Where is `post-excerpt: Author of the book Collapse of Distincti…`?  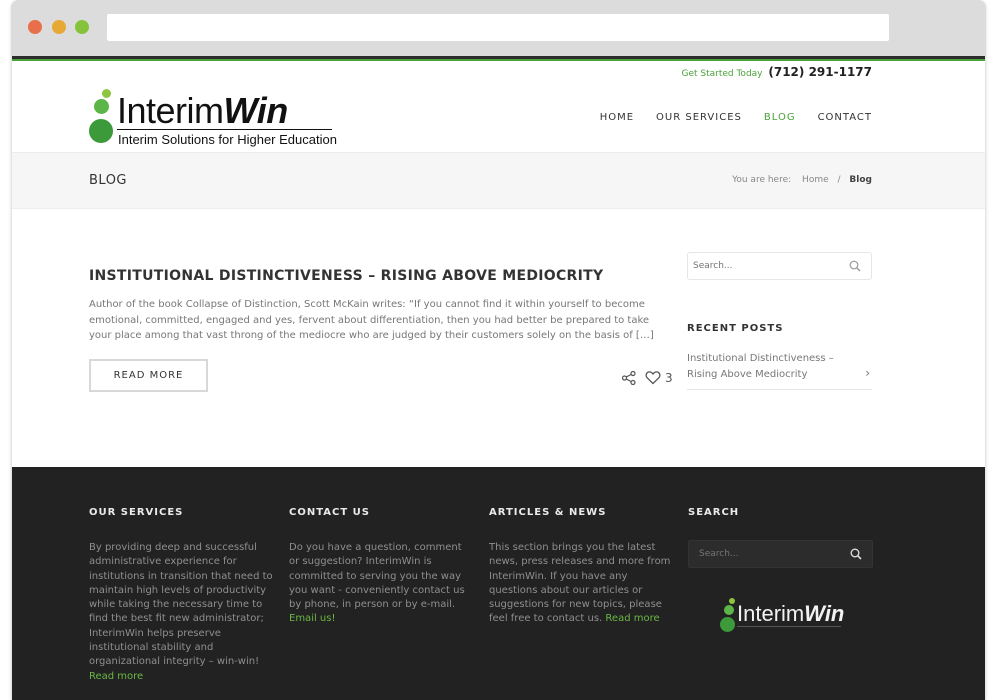 post-excerpt: Author of the book Collapse of Distincti… is located at coordinates (371, 320).